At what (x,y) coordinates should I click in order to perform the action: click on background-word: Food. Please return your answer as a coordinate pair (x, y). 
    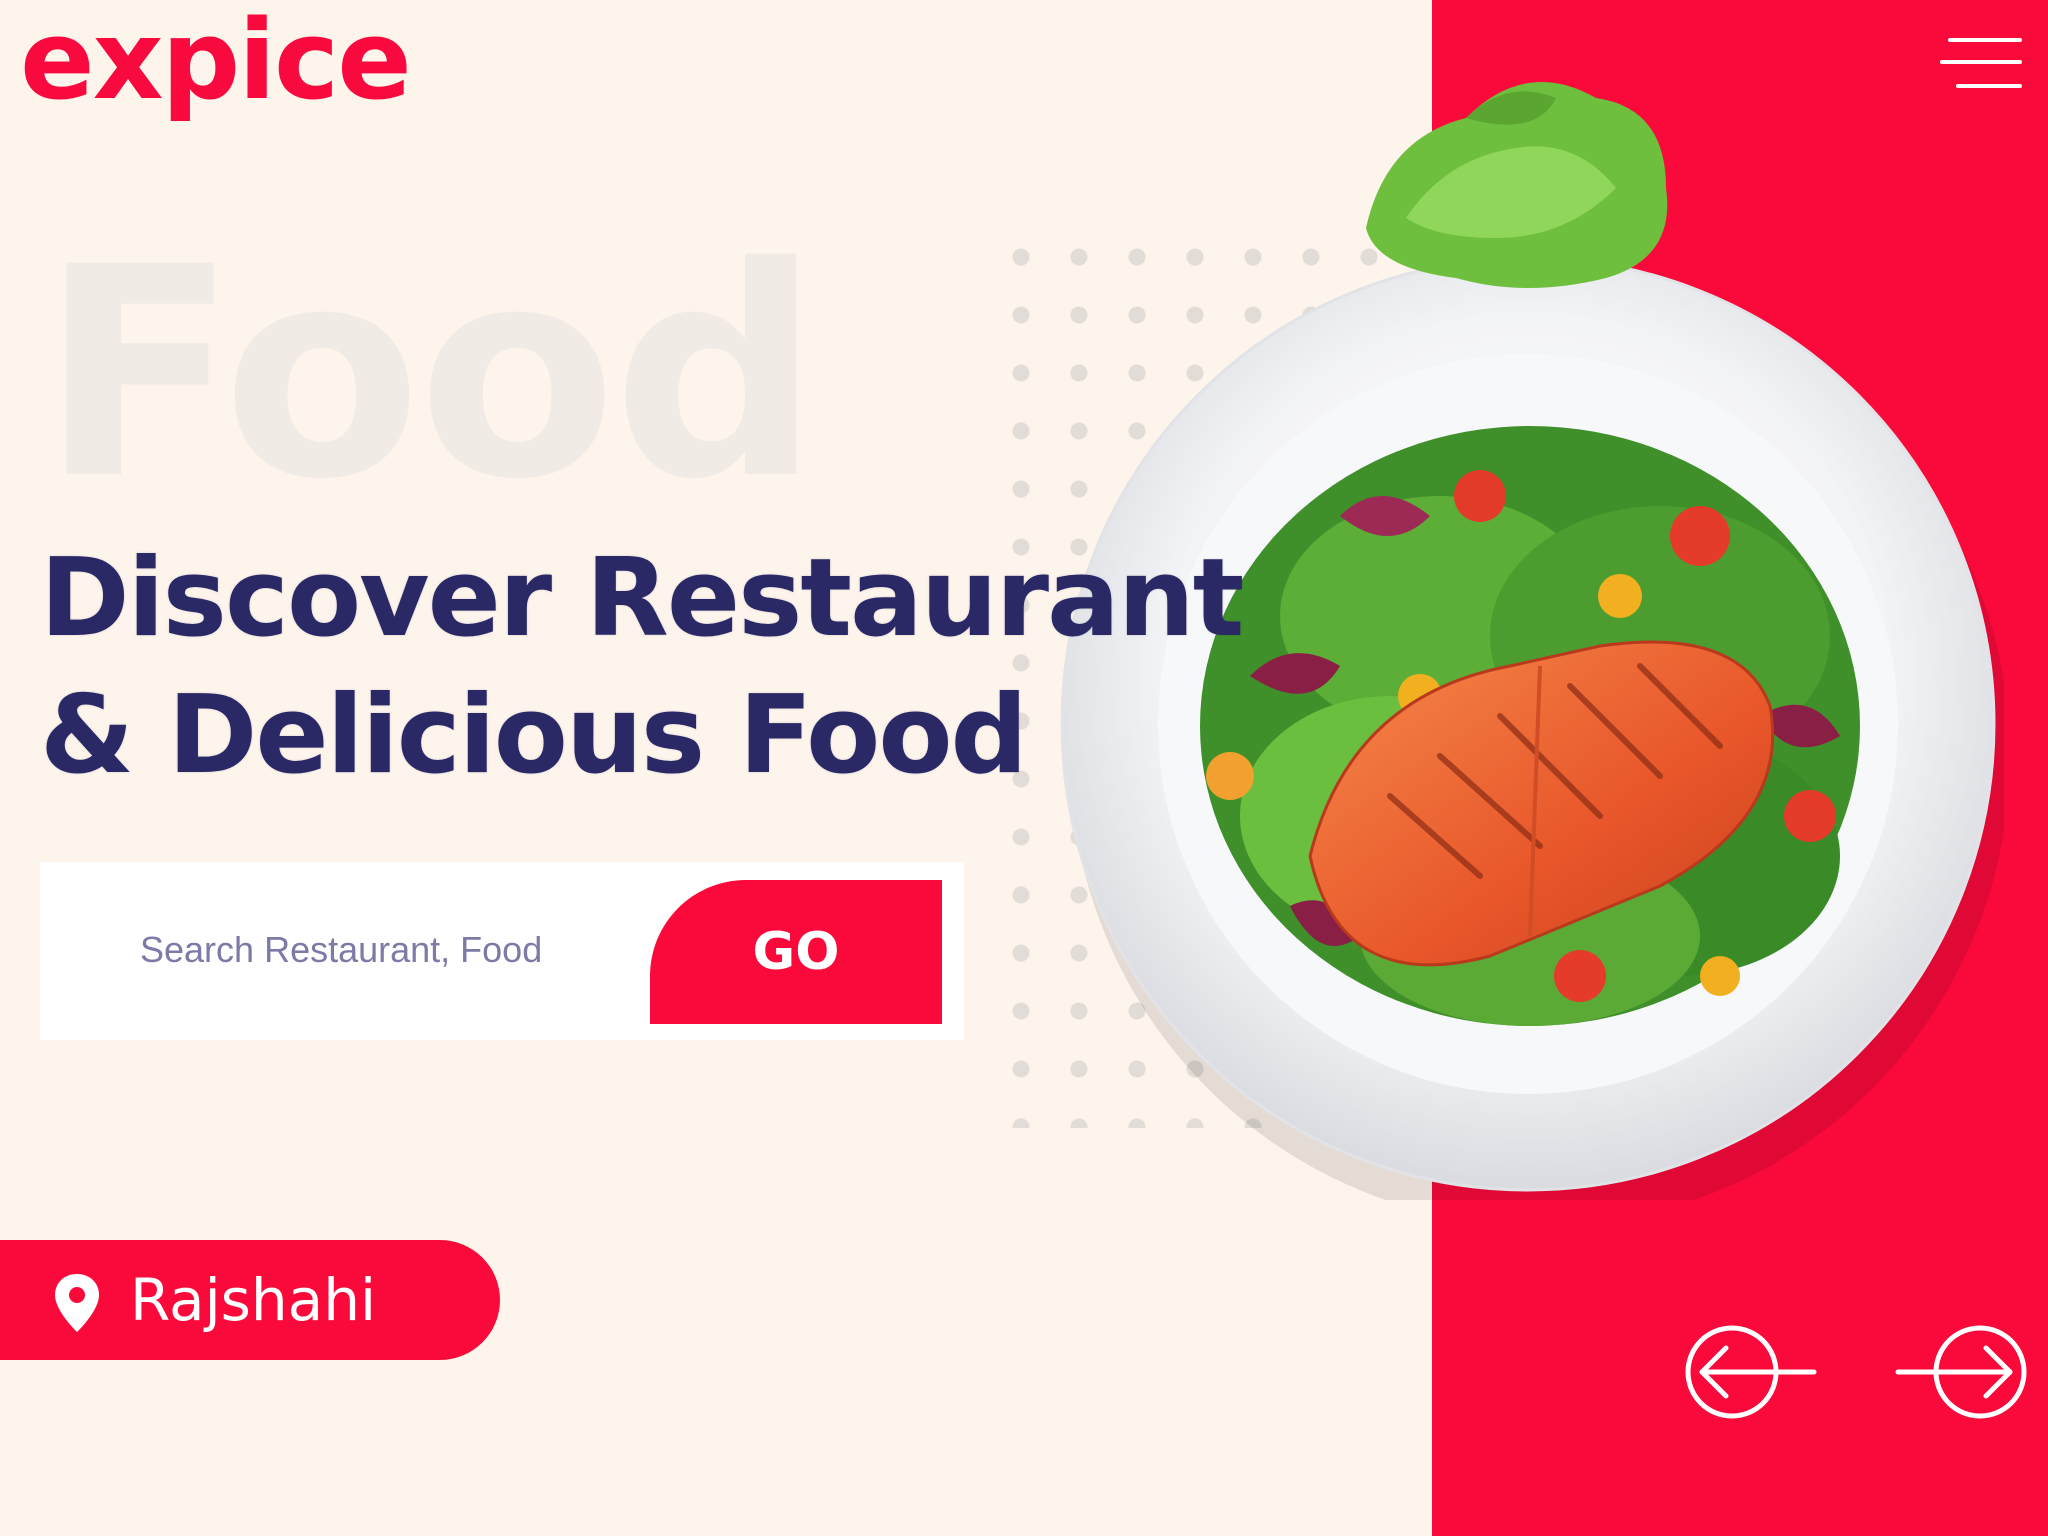
    Looking at the image, I should click on (430, 374).